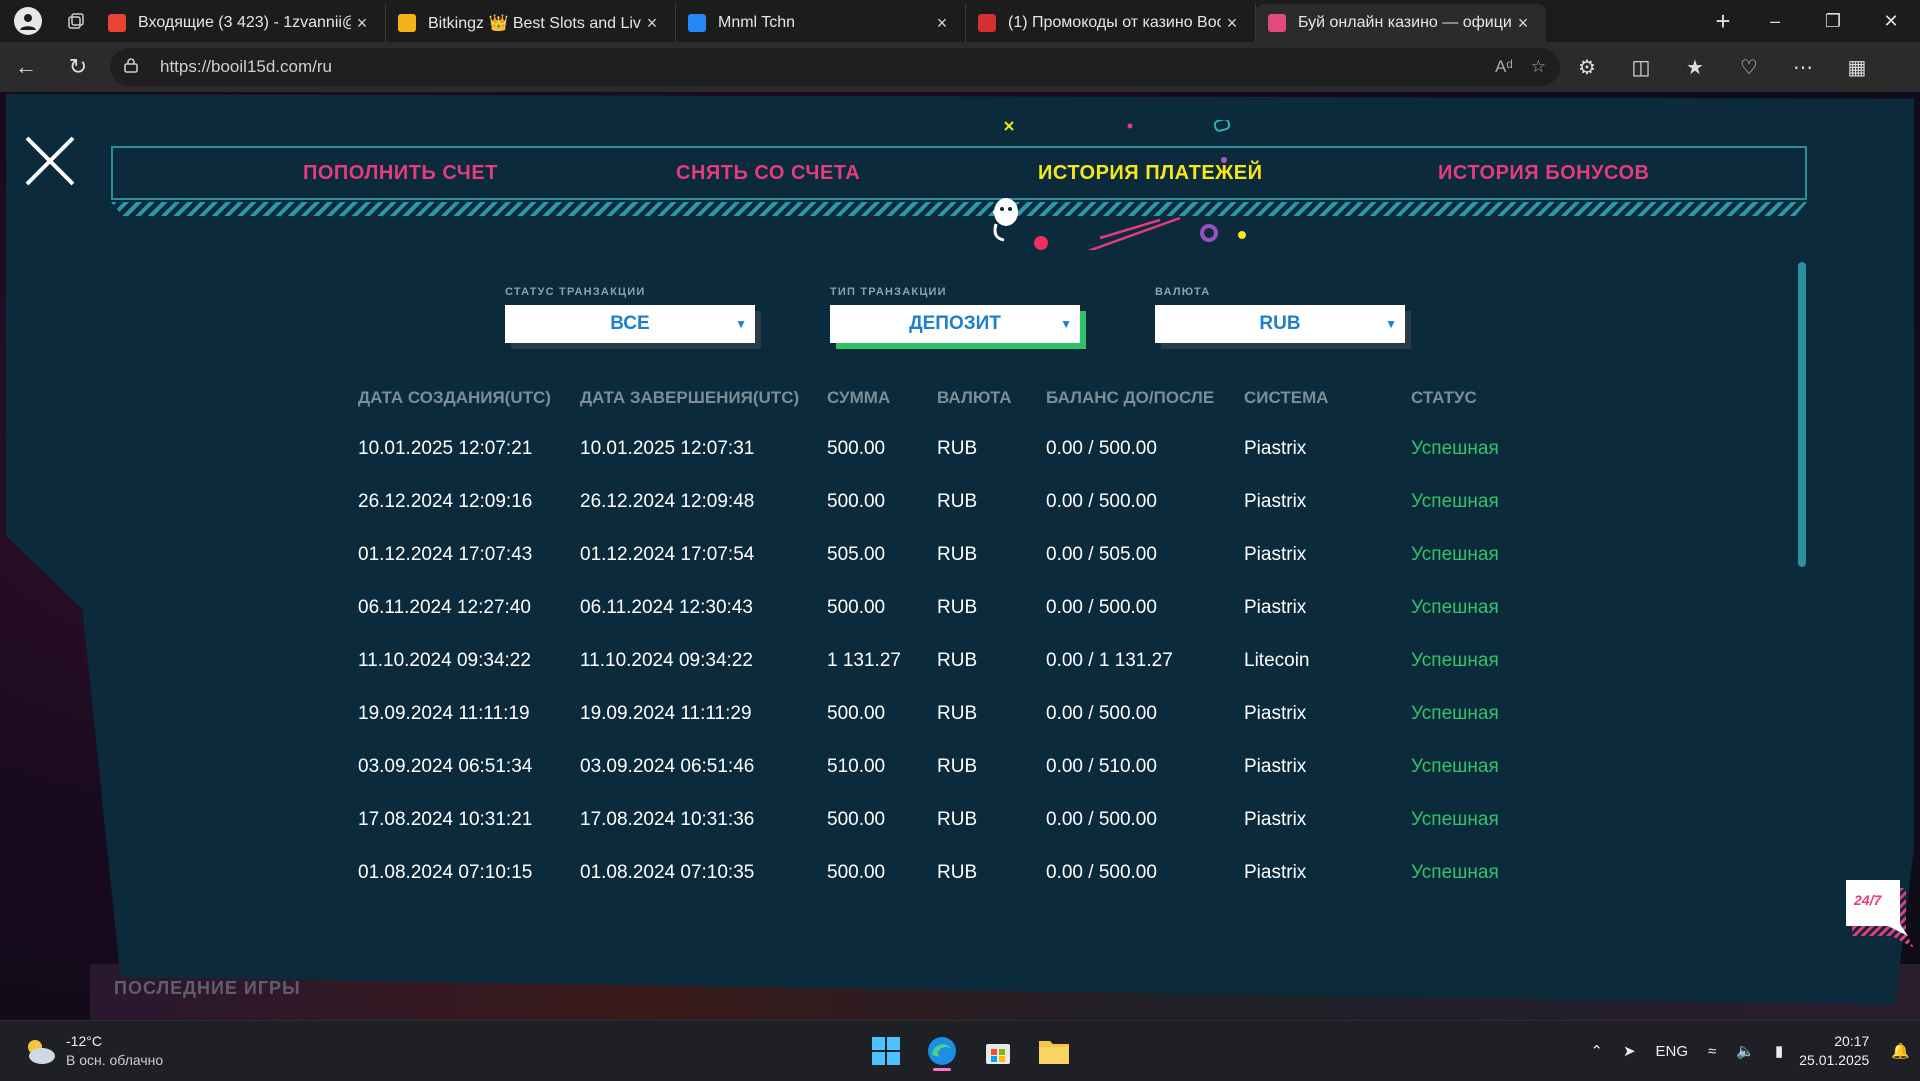  I want to click on new-tab-button: +, so click(1723, 21).